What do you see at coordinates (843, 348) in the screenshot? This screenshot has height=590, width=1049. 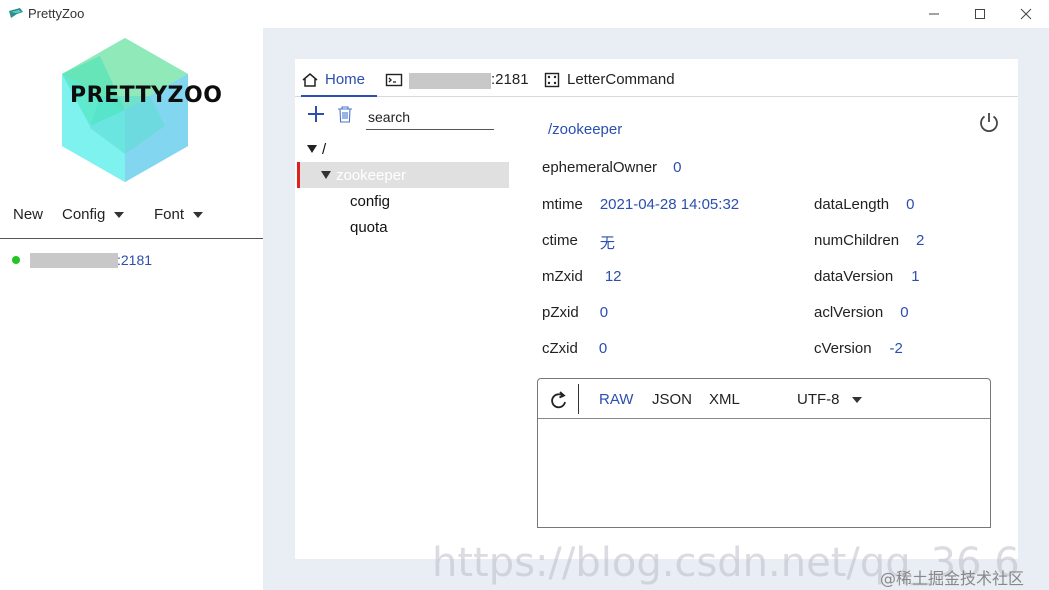 I see `field-key: cVersion` at bounding box center [843, 348].